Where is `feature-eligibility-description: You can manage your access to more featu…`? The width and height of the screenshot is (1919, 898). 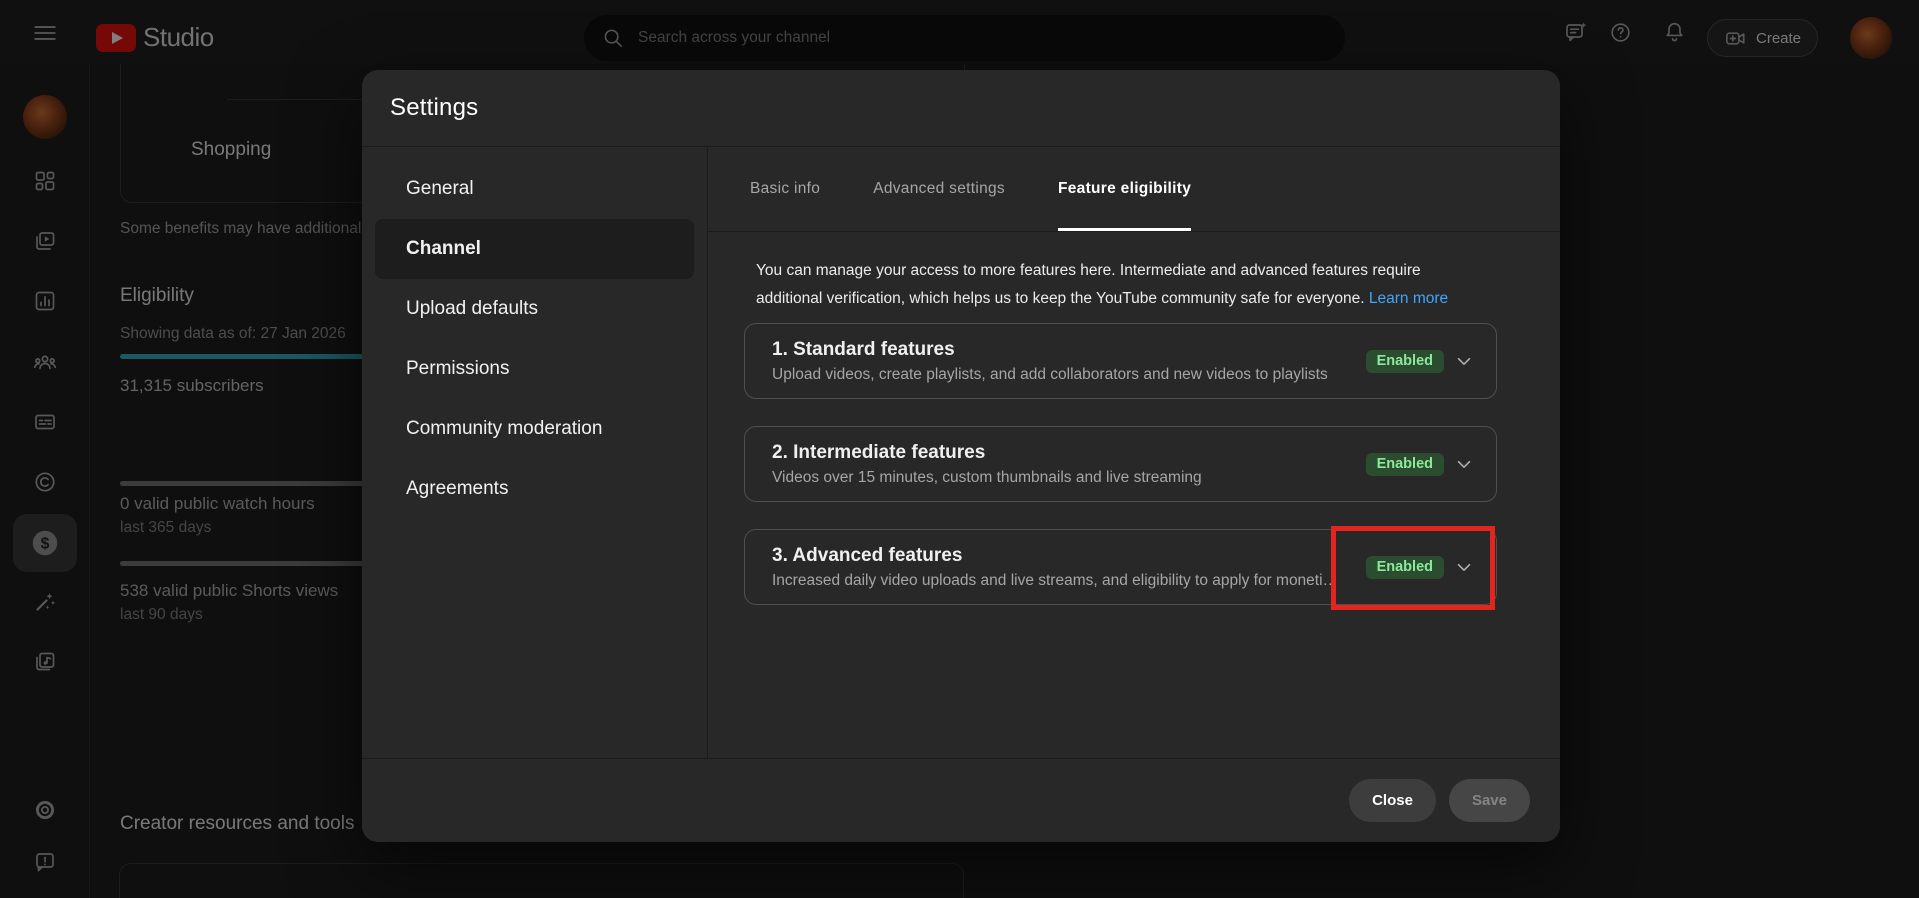 feature-eligibility-description: You can manage your access to more featu… is located at coordinates (1112, 285).